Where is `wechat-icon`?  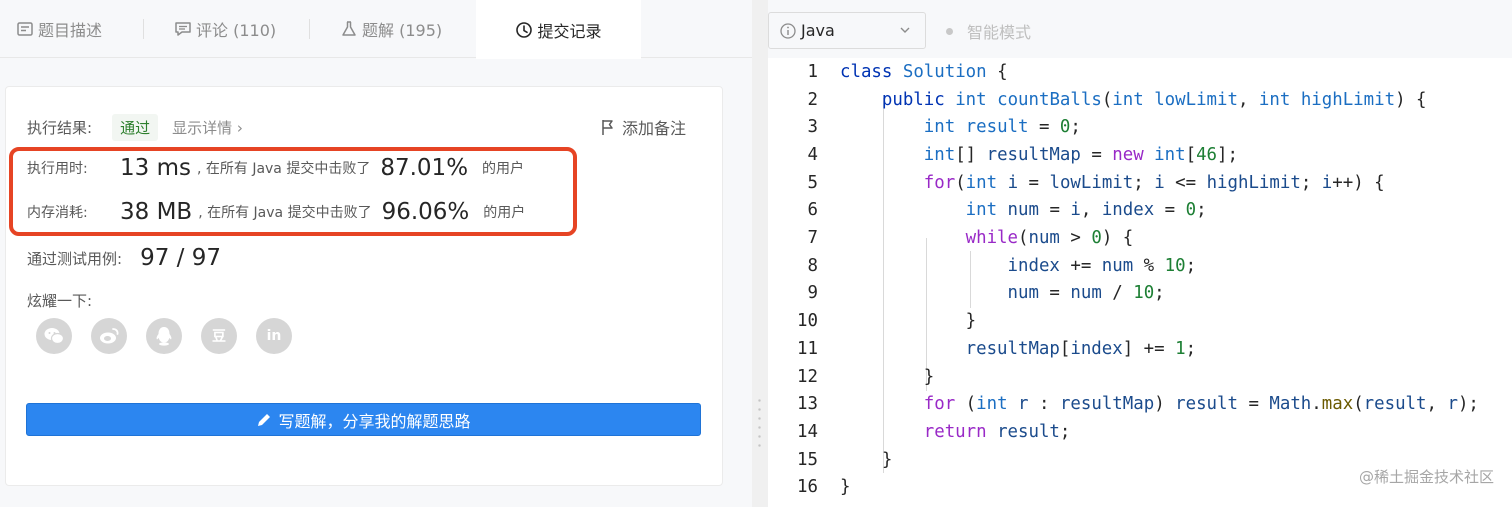 wechat-icon is located at coordinates (54, 336).